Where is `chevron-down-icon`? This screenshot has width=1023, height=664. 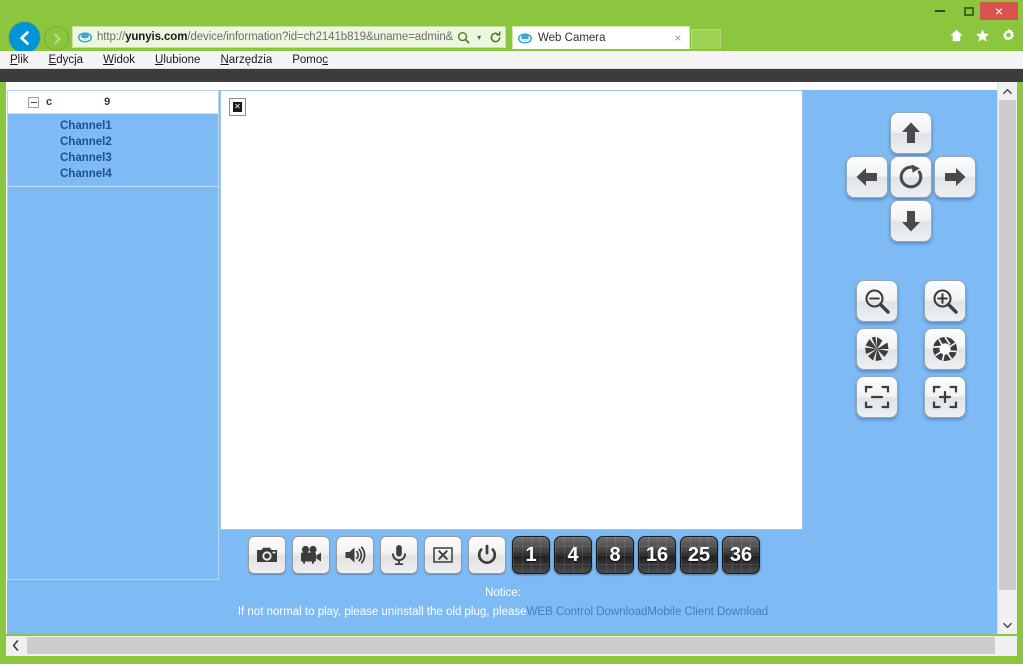 chevron-down-icon is located at coordinates (1007, 625).